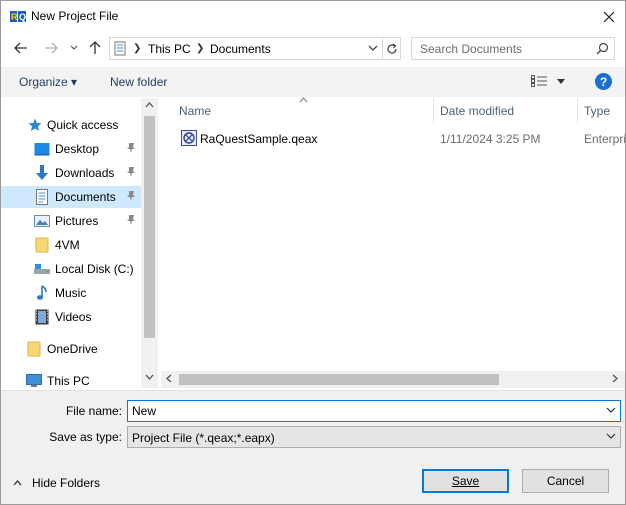  I want to click on nav-item-videos: Videos, so click(71, 317).